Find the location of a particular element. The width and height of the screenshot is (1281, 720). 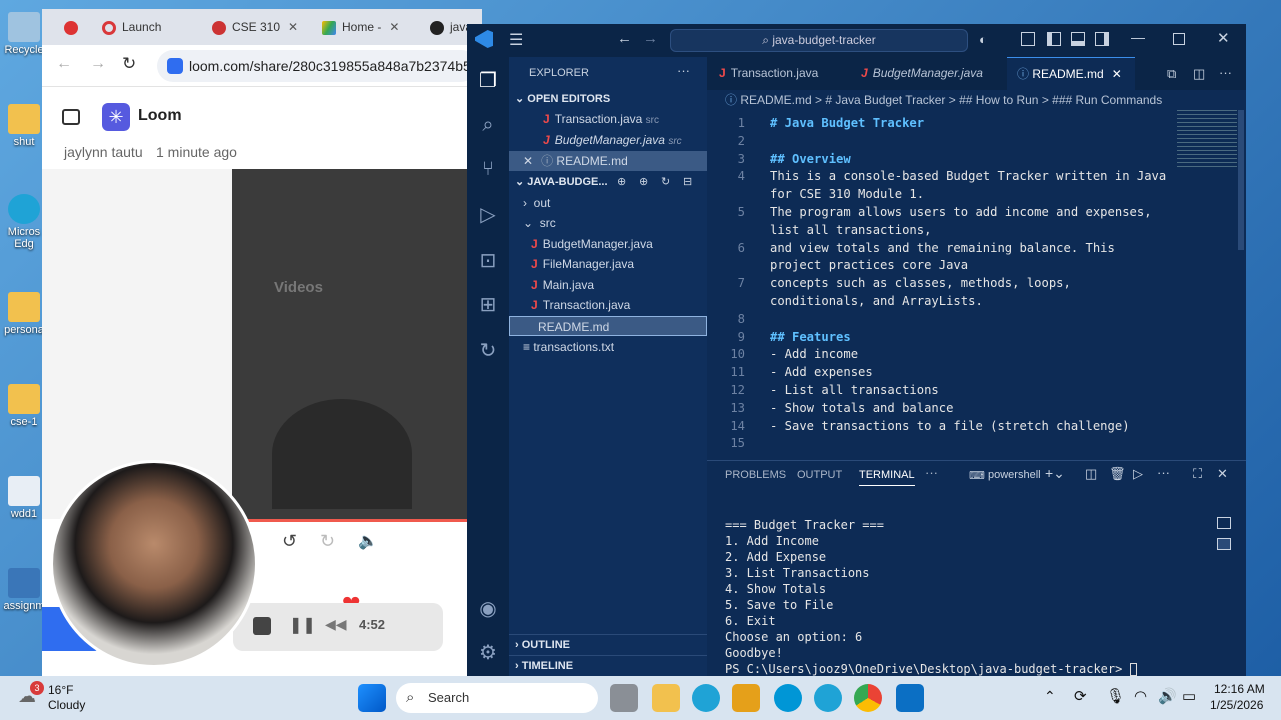

task-view-icon is located at coordinates (624, 698).